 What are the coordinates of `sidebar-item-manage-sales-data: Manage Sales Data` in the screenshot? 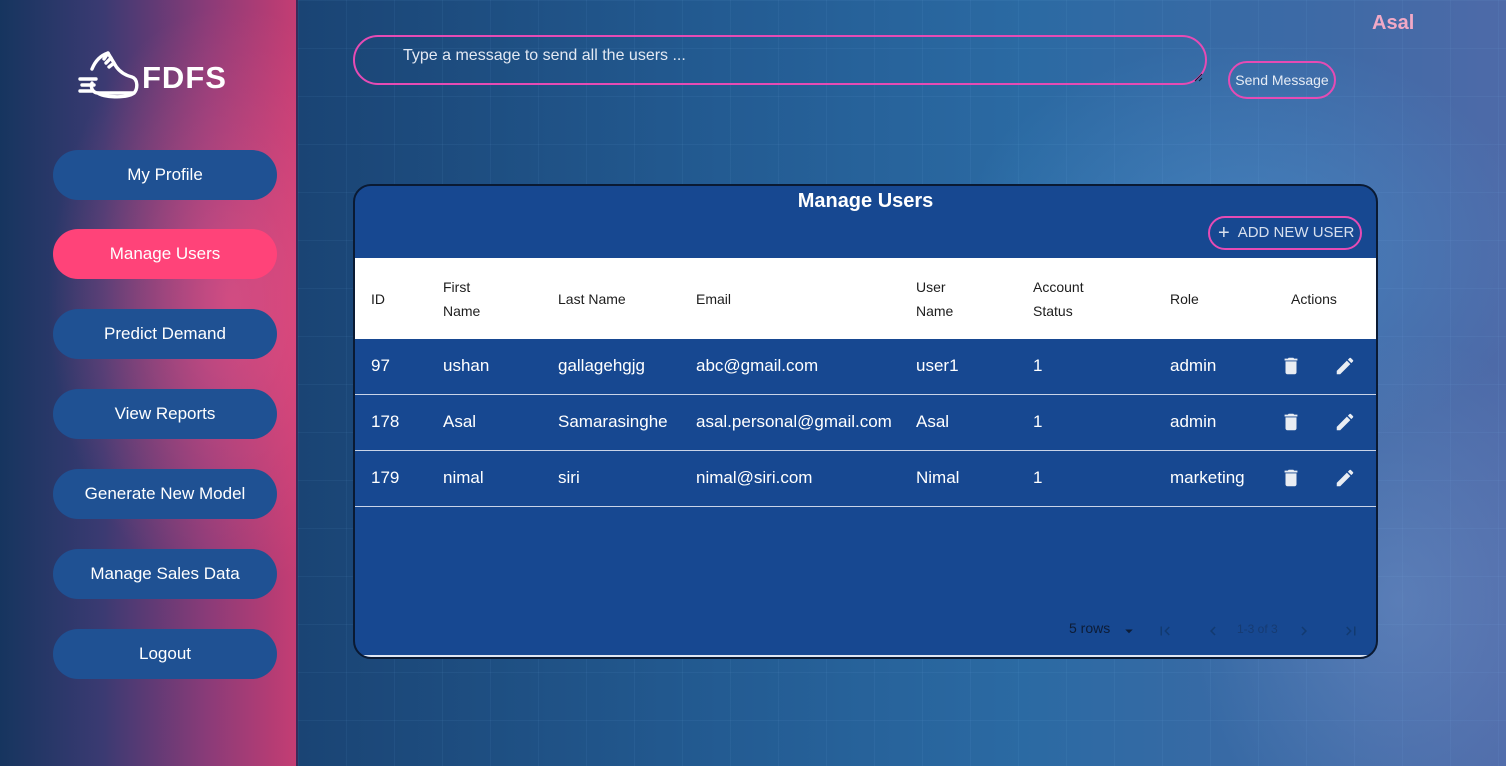 It's located at (165, 574).